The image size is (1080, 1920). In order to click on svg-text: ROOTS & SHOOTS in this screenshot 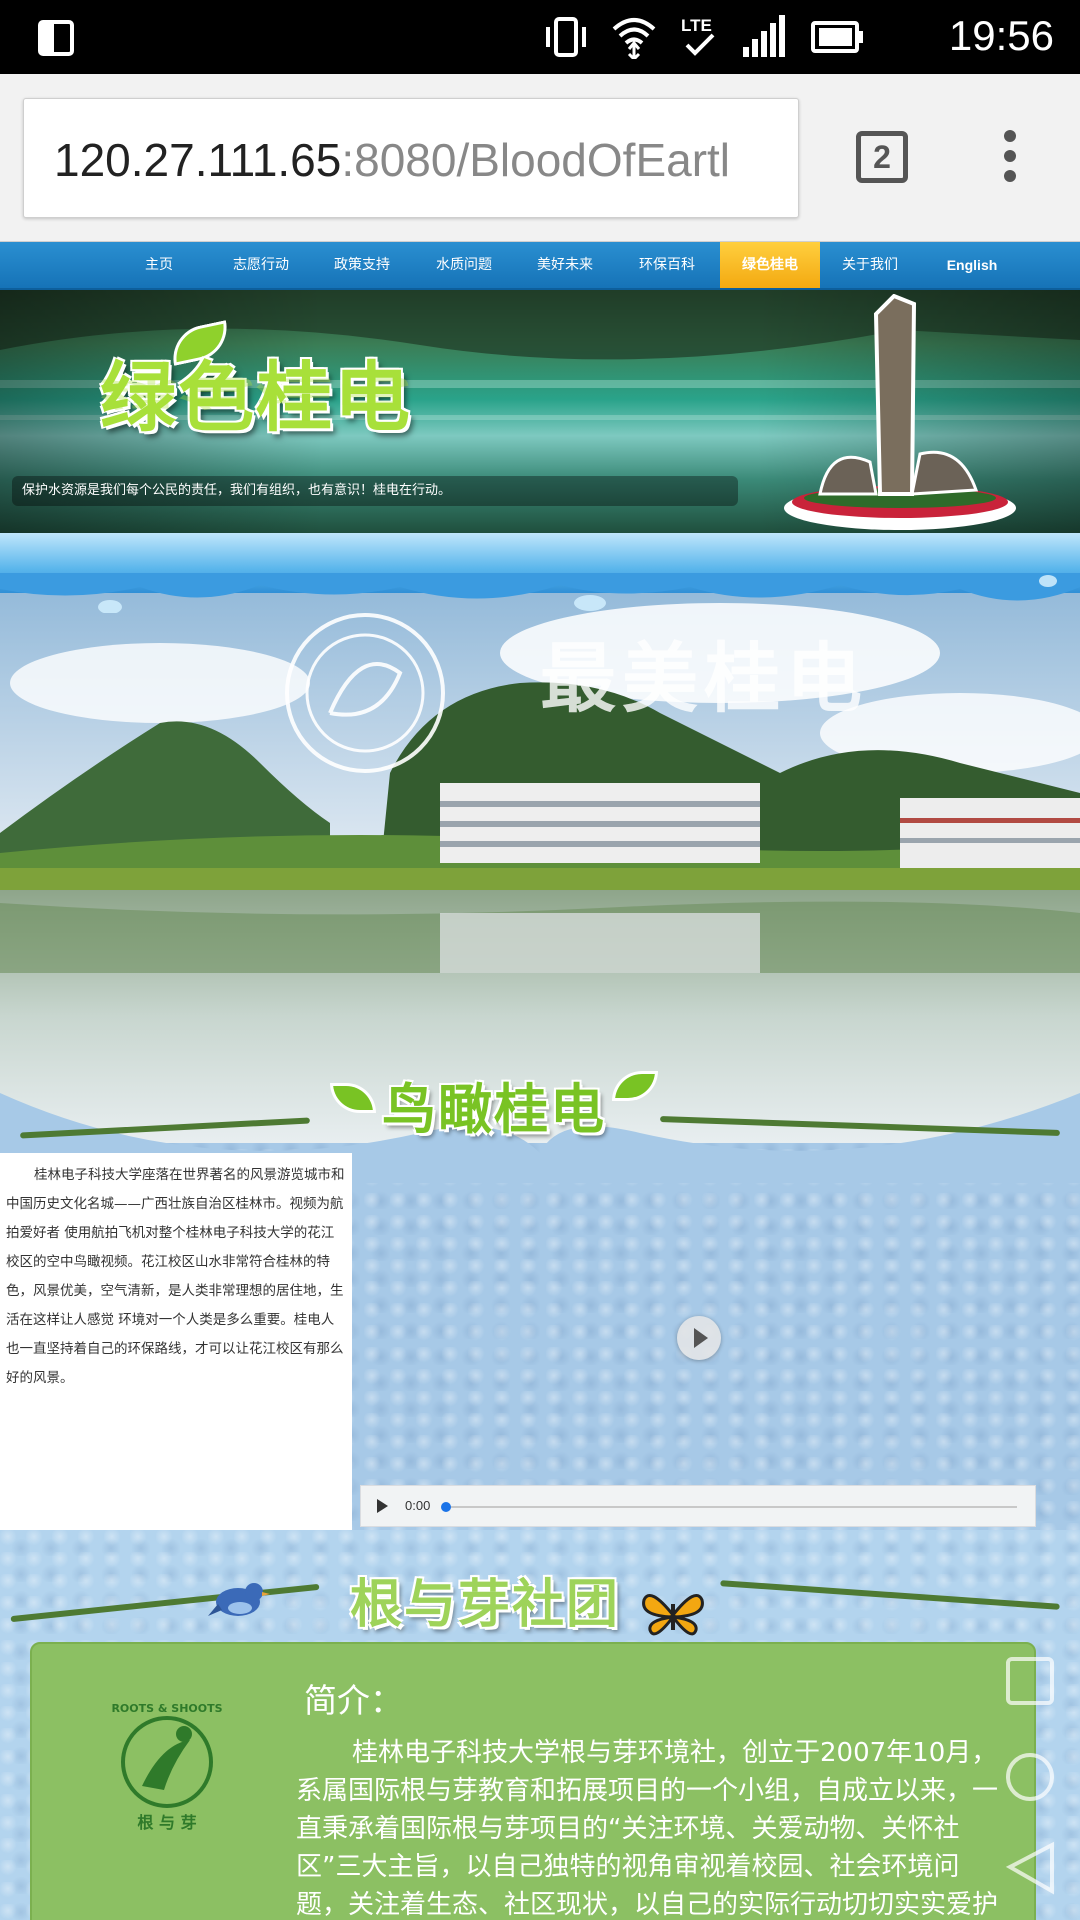, I will do `click(166, 1708)`.